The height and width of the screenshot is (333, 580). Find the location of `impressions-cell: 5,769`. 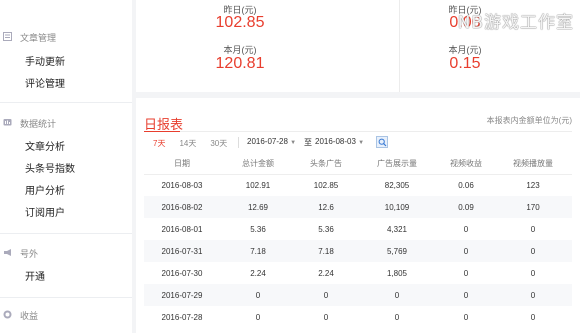

impressions-cell: 5,769 is located at coordinates (397, 251).